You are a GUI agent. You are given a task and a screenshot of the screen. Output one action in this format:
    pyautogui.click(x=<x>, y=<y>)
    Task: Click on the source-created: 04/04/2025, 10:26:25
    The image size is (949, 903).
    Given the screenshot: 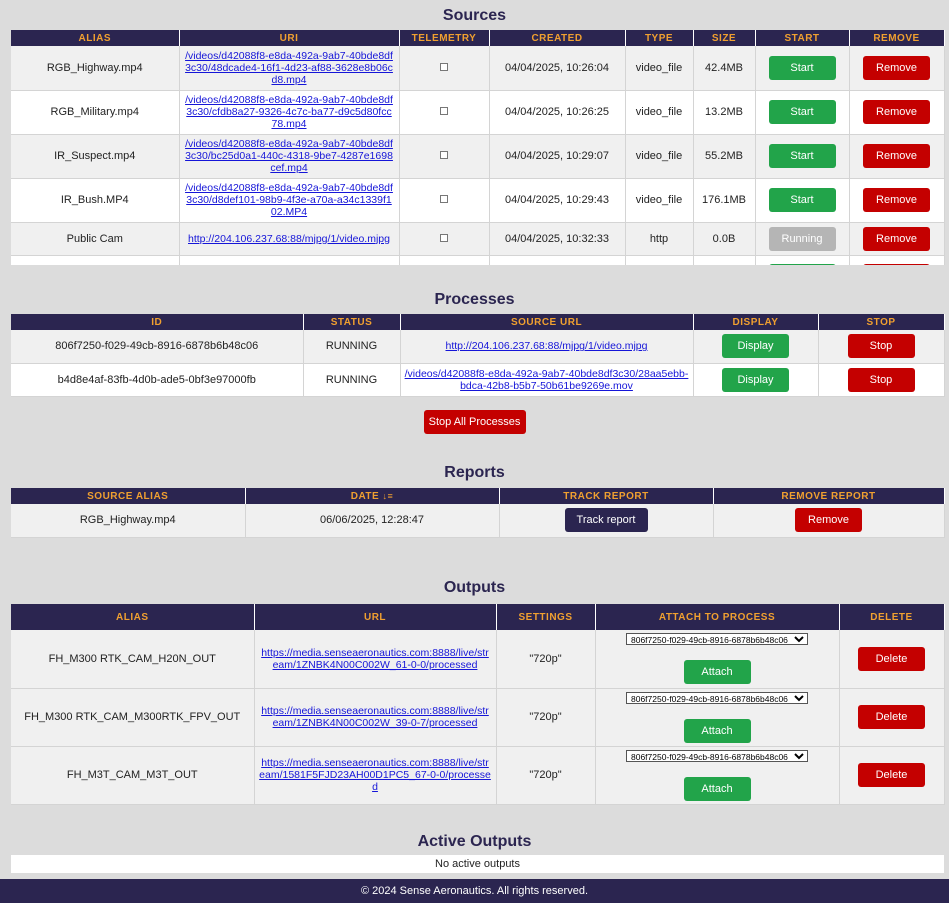 What is the action you would take?
    pyautogui.click(x=557, y=112)
    